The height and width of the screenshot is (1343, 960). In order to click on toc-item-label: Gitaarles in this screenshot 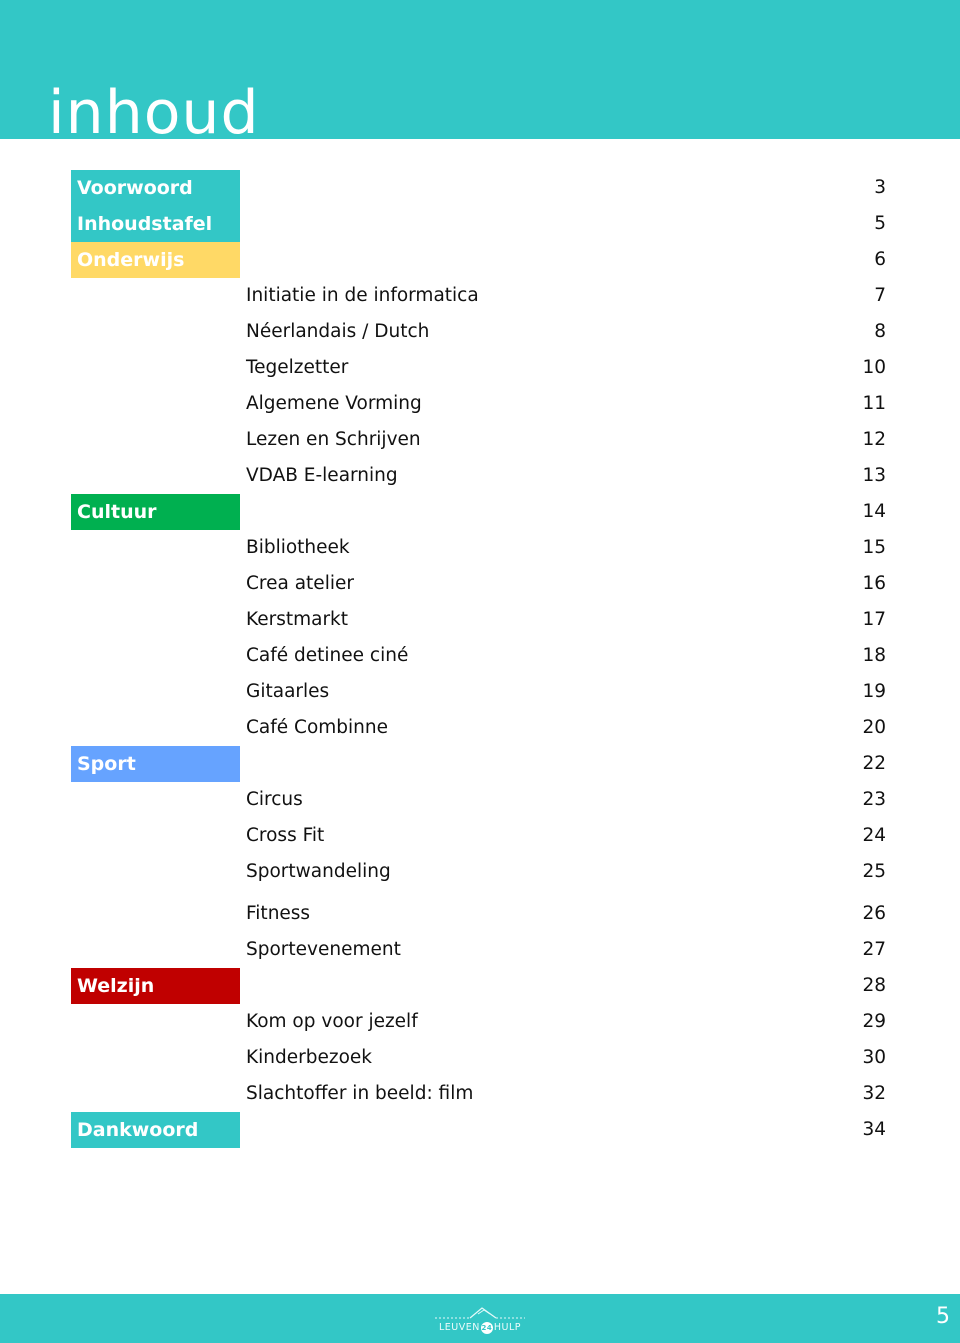, I will do `click(287, 692)`.